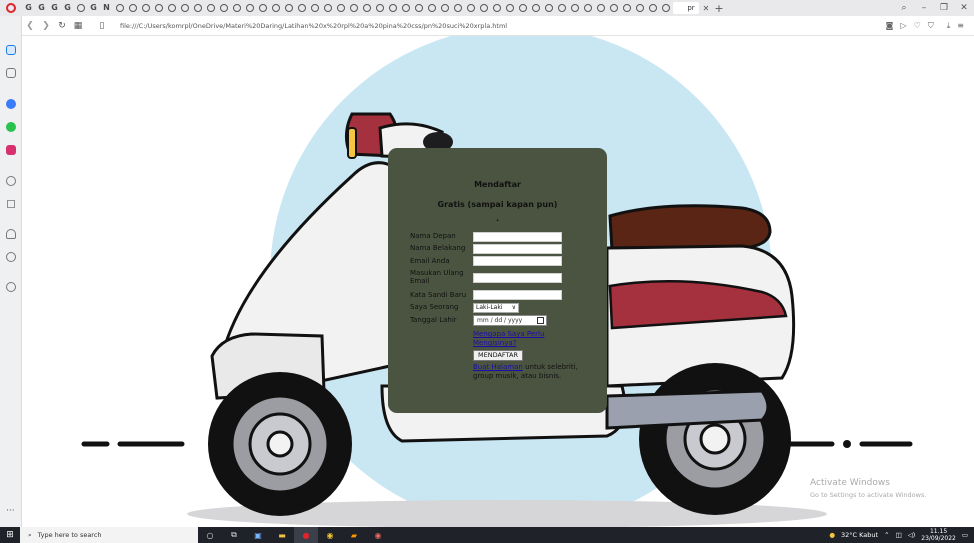 The height and width of the screenshot is (543, 974). I want to click on instagram-icon, so click(11, 150).